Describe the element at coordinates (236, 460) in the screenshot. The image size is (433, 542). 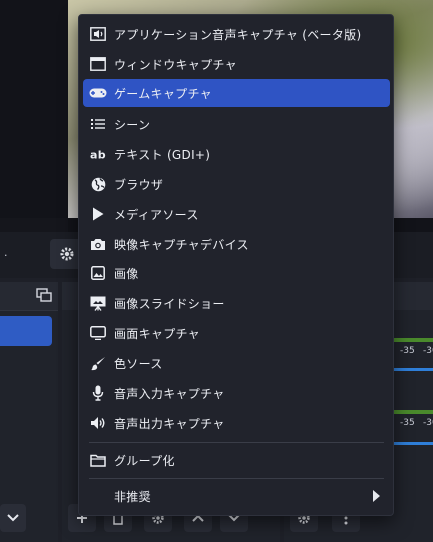
I see `menu-item-group: グループ化` at that location.